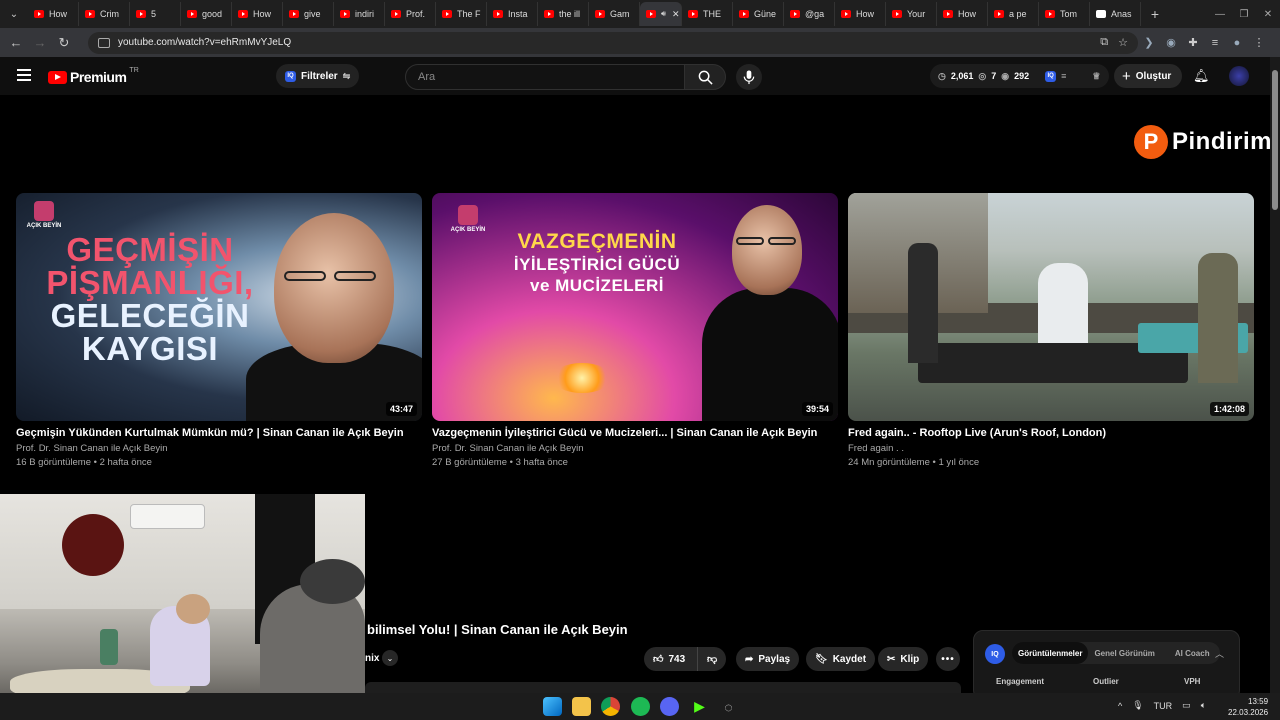 The image size is (1280, 720). What do you see at coordinates (614, 14) in the screenshot?
I see `browser-tab: Gam` at bounding box center [614, 14].